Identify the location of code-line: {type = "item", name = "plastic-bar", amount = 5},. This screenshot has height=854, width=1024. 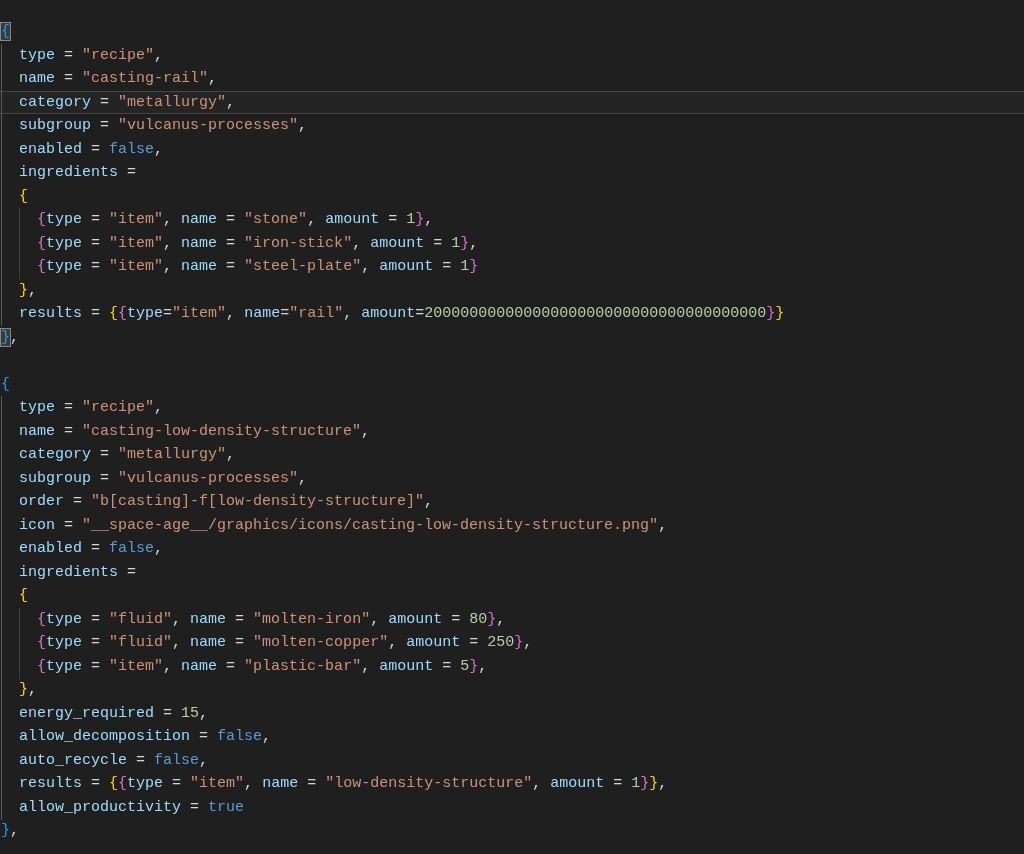
(262, 666).